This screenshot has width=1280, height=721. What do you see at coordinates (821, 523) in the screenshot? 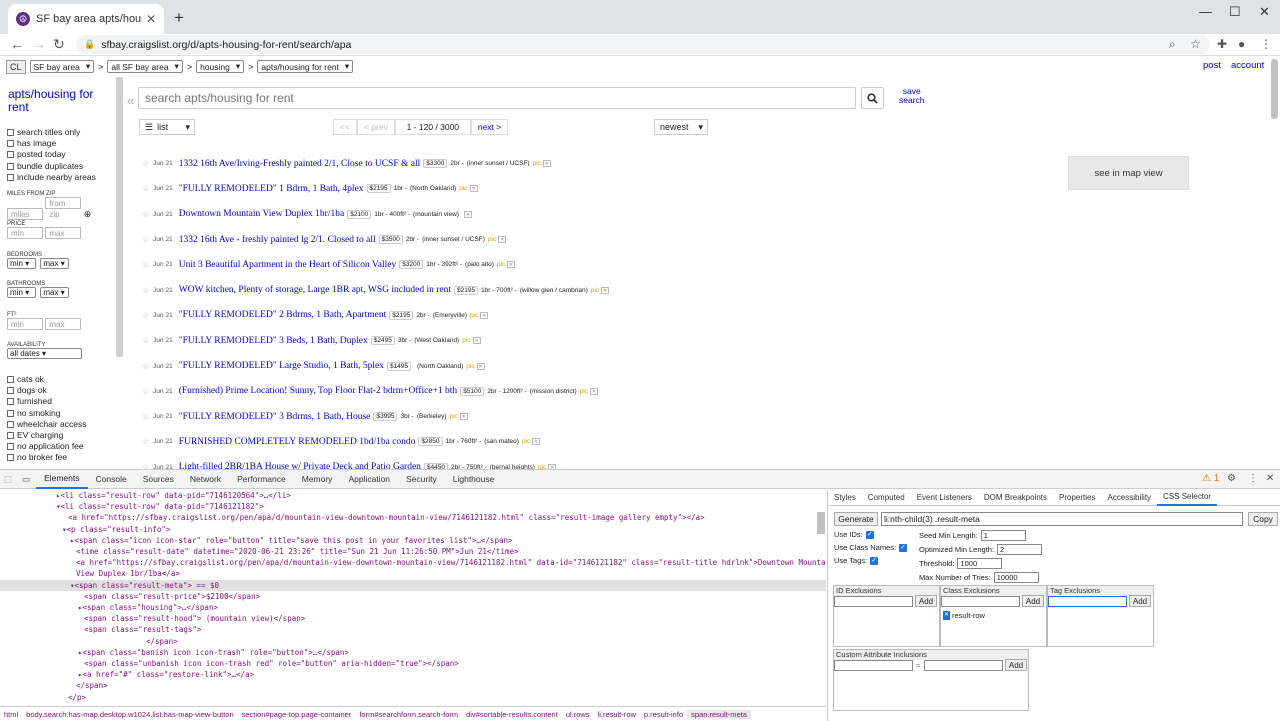
I see `elements-scrollbar` at bounding box center [821, 523].